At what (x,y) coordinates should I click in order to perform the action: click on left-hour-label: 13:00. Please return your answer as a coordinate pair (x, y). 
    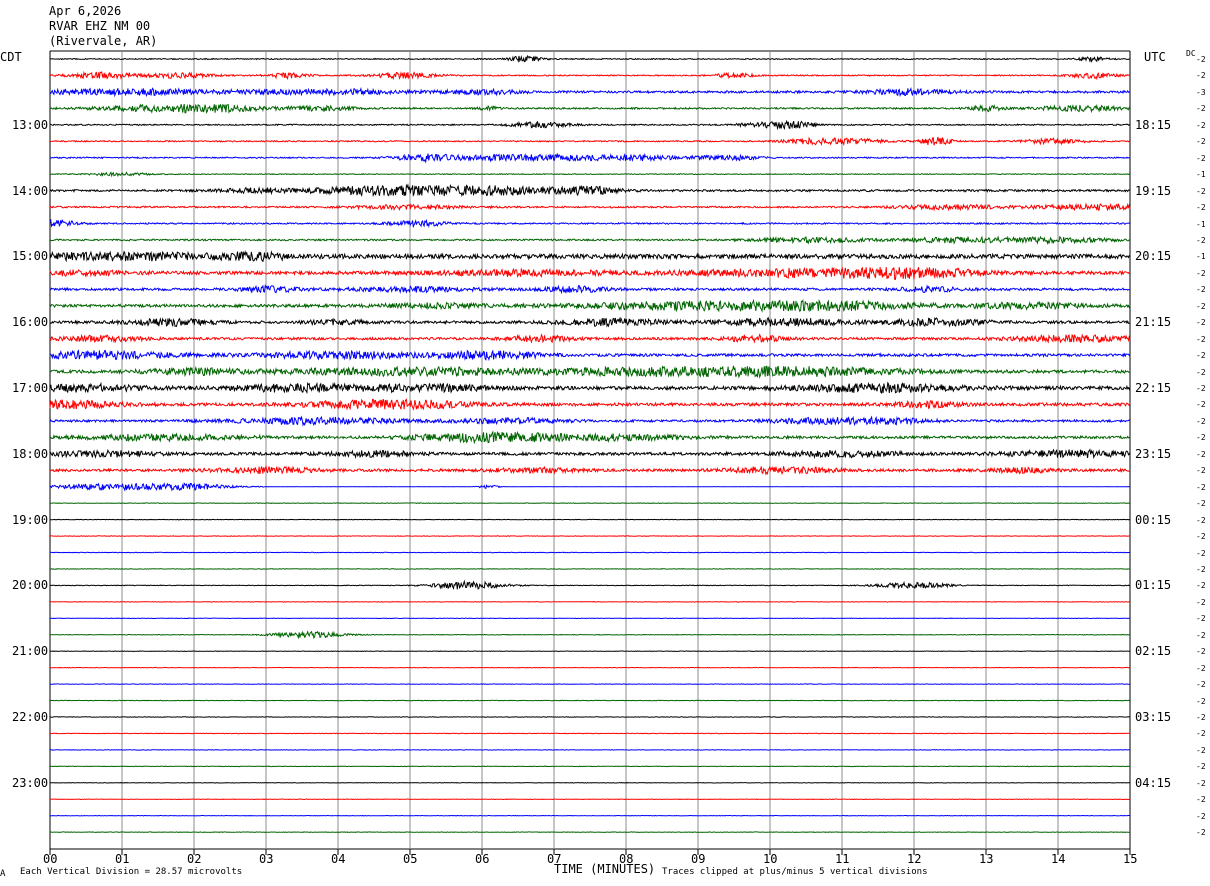
    Looking at the image, I should click on (30, 124).